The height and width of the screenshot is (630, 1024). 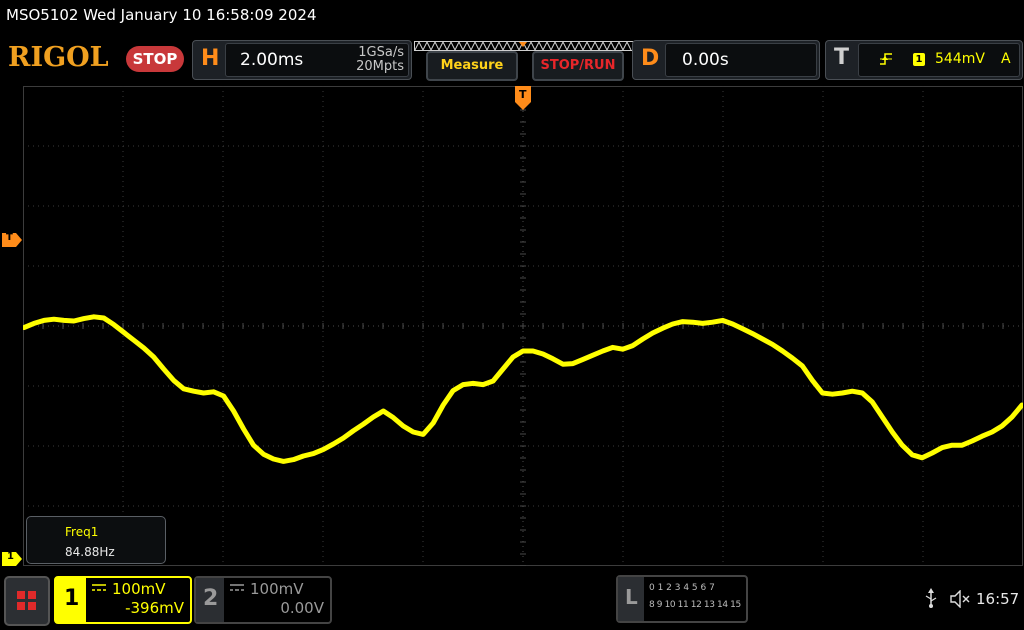 I want to click on channel1-offset-marker: 1, so click(x=12, y=560).